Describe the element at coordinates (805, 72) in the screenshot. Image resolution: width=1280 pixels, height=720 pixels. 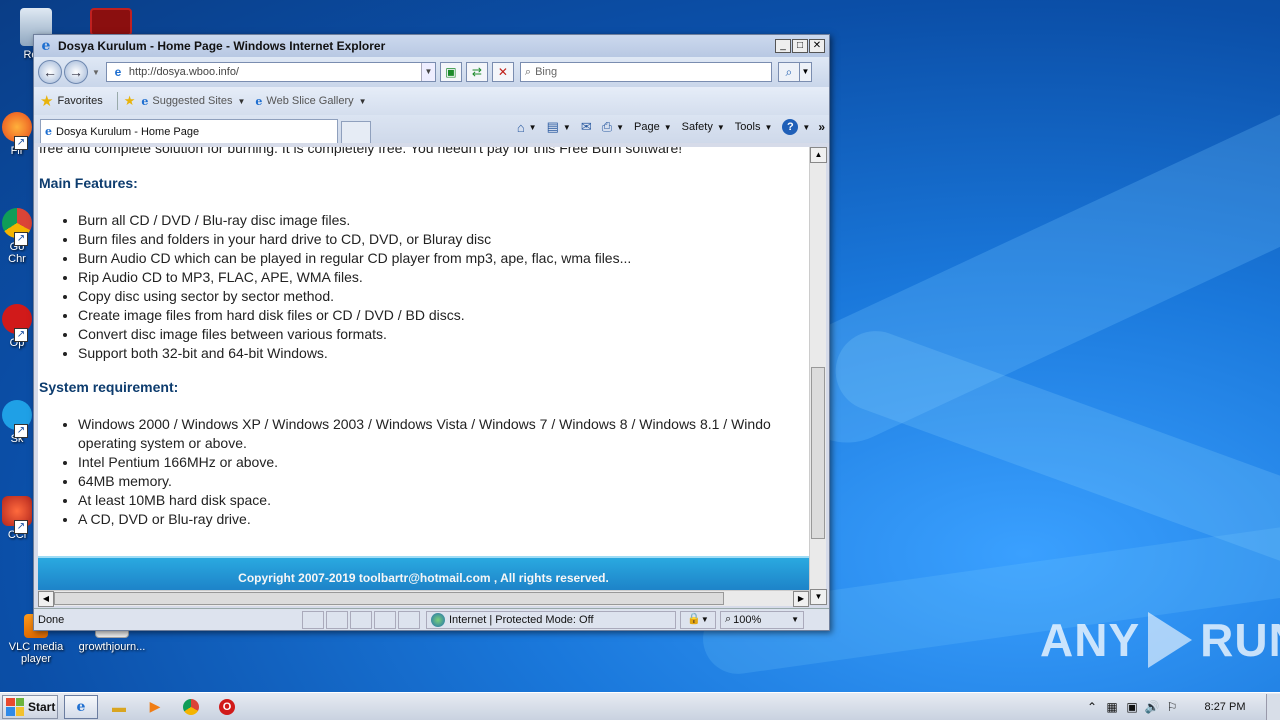
I see `search-options-dropdown: ▼` at that location.